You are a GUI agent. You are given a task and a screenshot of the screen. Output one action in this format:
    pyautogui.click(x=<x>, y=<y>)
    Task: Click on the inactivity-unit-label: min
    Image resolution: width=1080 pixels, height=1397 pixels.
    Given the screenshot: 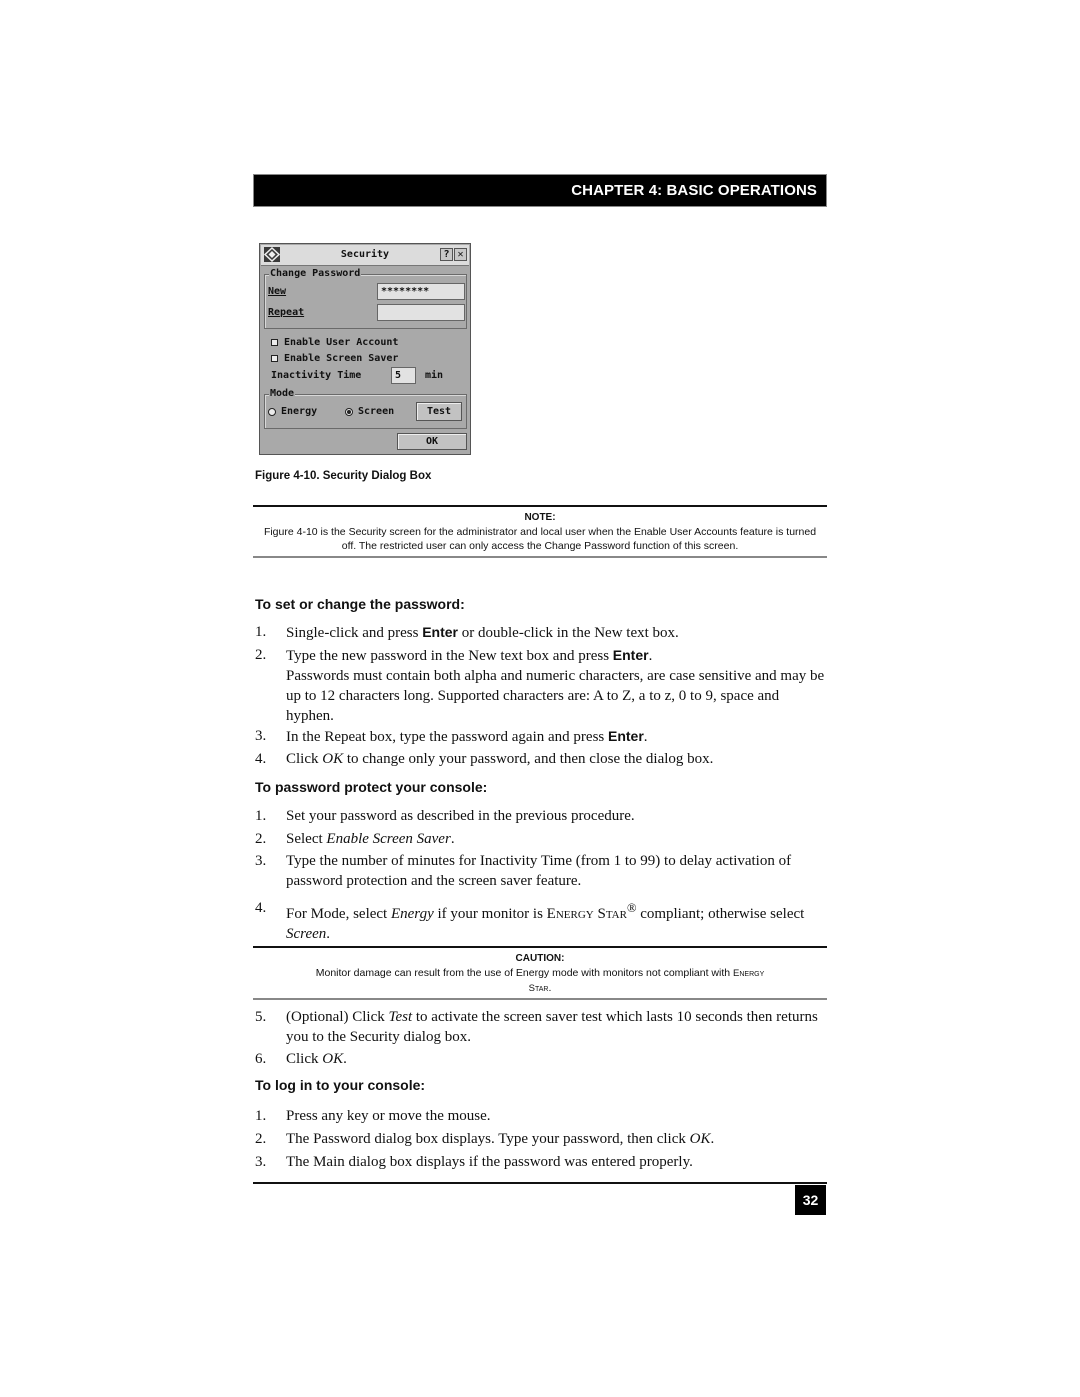 What is the action you would take?
    pyautogui.click(x=434, y=375)
    